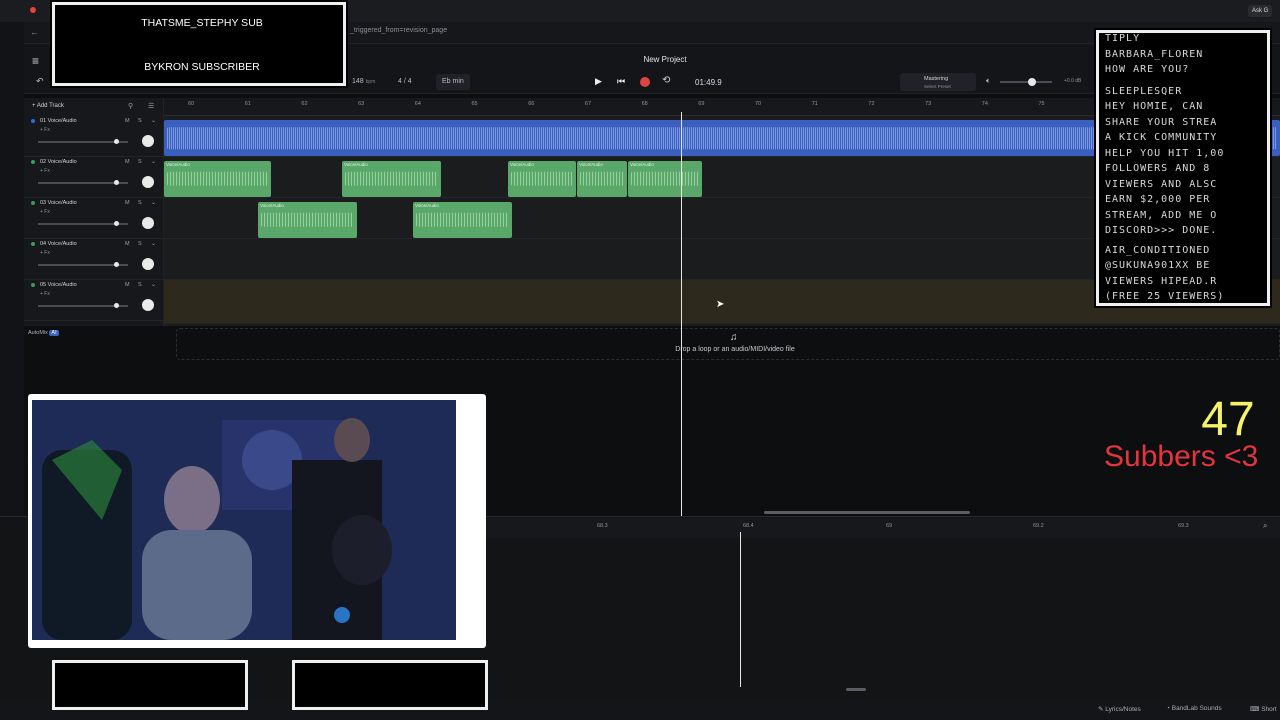 This screenshot has width=1280, height=720. I want to click on track-header: 04 Voice/Audio + Fx M S ⌄, so click(94, 259).